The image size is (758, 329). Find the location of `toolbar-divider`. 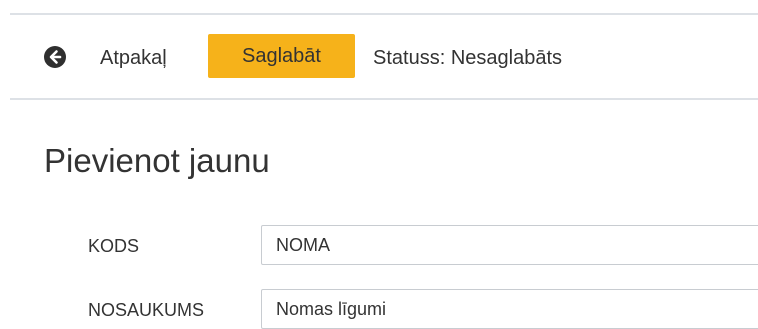

toolbar-divider is located at coordinates (384, 99).